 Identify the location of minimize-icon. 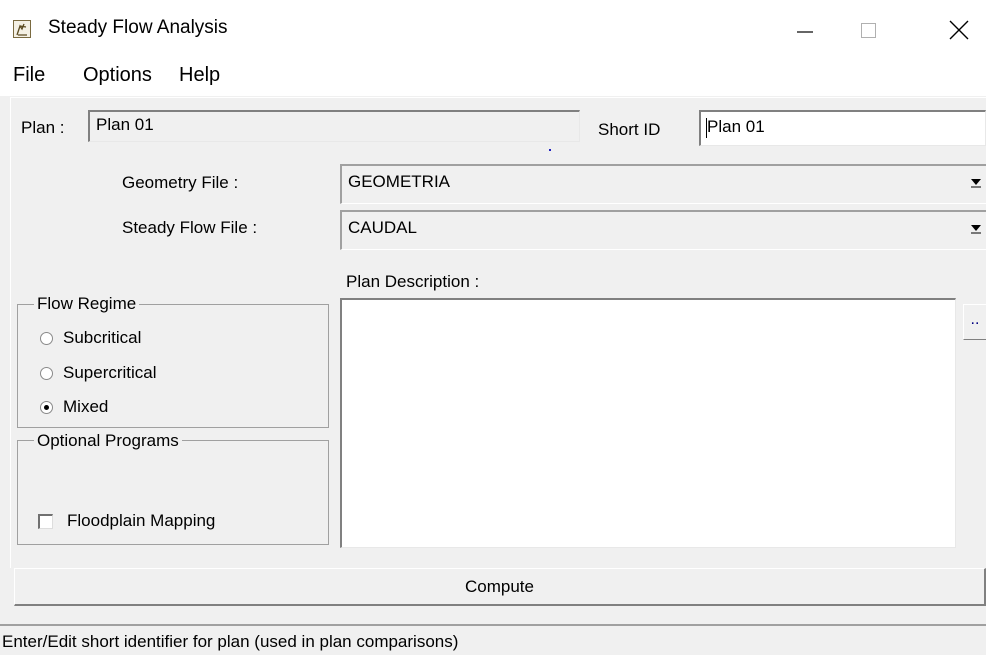
(805, 32).